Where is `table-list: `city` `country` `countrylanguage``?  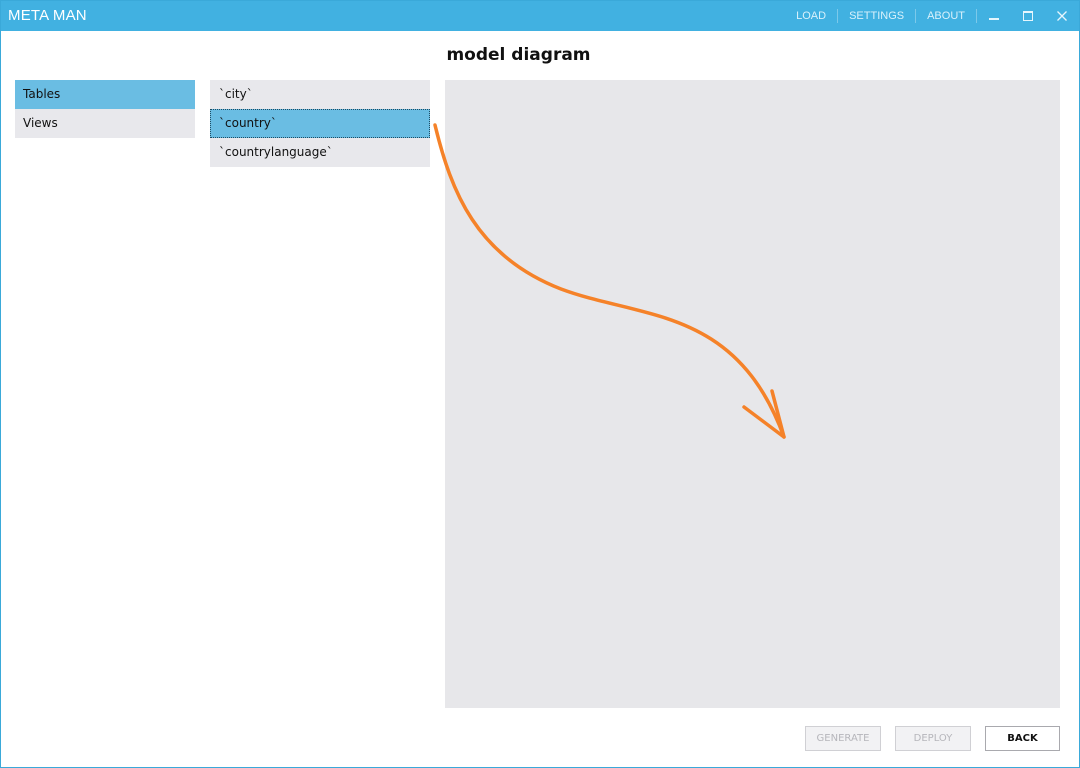 table-list: `city` `country` `countrylanguage` is located at coordinates (320, 123).